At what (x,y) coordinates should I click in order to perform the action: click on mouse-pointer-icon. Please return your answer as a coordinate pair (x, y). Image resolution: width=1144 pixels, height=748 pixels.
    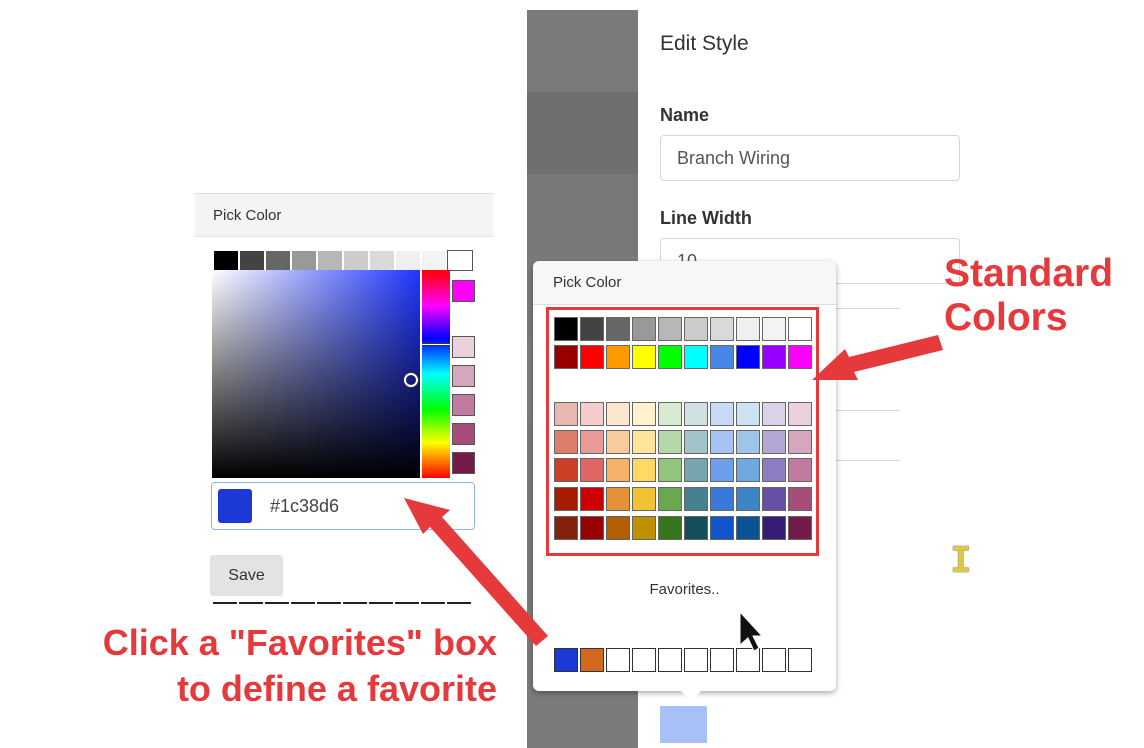
    Looking at the image, I should click on (751, 631).